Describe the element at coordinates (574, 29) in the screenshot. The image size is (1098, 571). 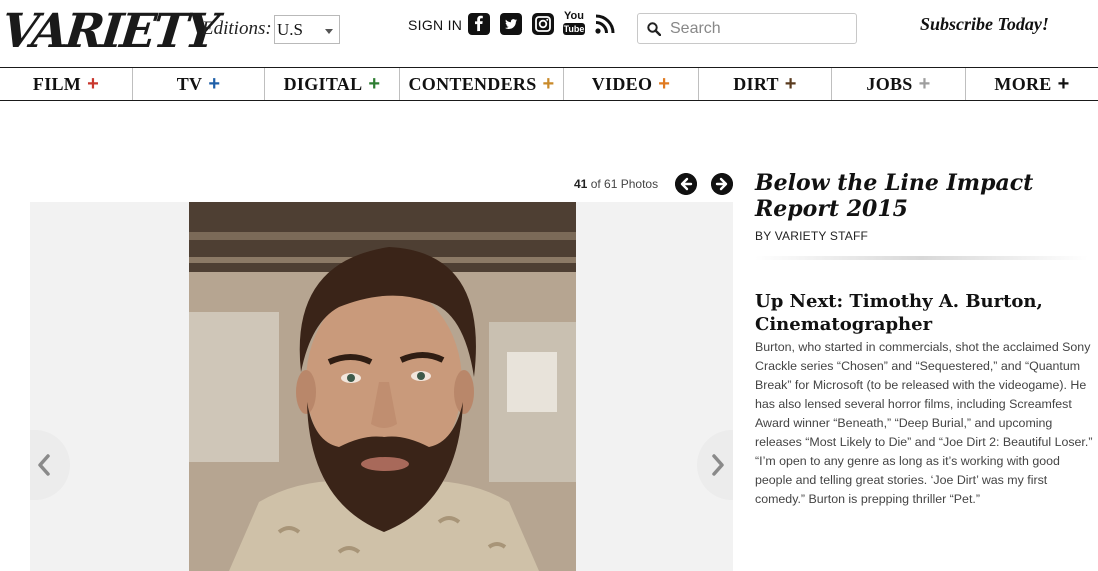
I see `youtube-icon-bottom-text: Tube` at that location.